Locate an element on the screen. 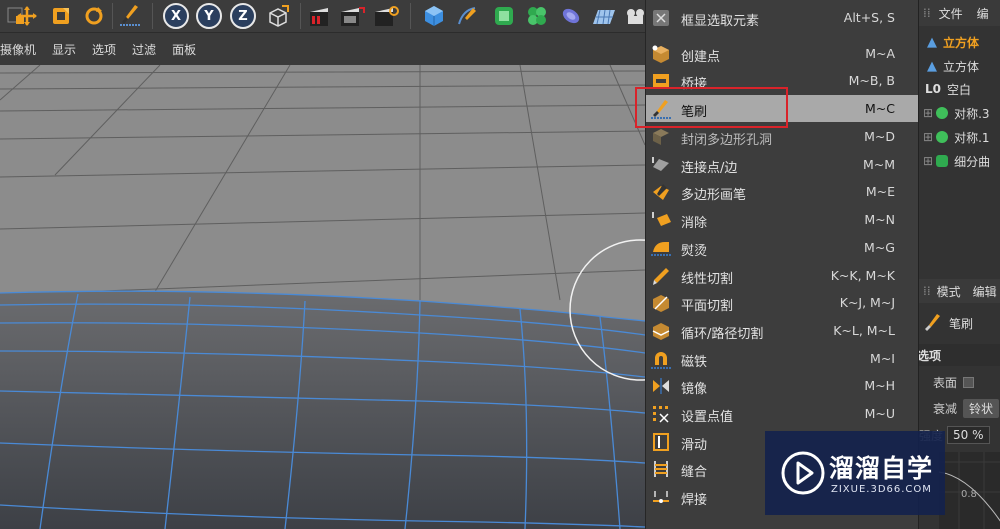 The image size is (1000, 529). object-row-cube-2: ▲ 立方体 is located at coordinates (959, 66).